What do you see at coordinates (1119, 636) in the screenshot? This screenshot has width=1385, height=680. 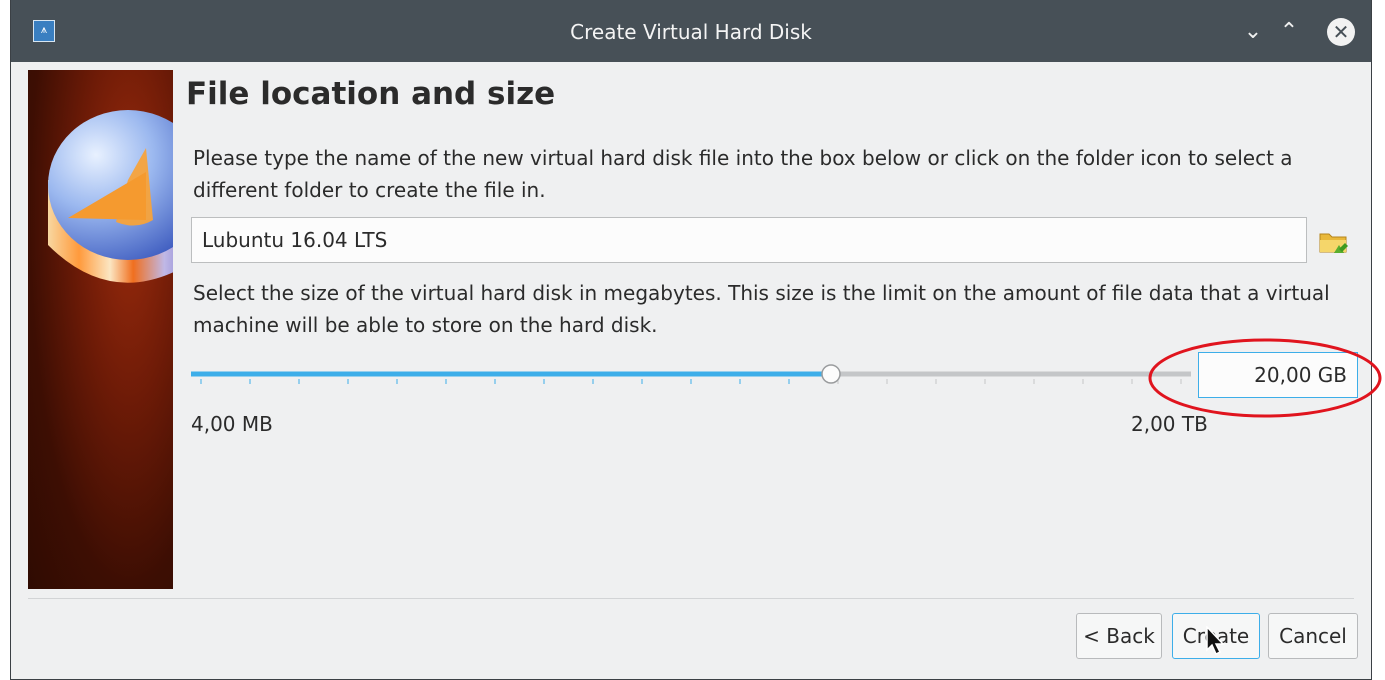 I see `back-button: < Back` at bounding box center [1119, 636].